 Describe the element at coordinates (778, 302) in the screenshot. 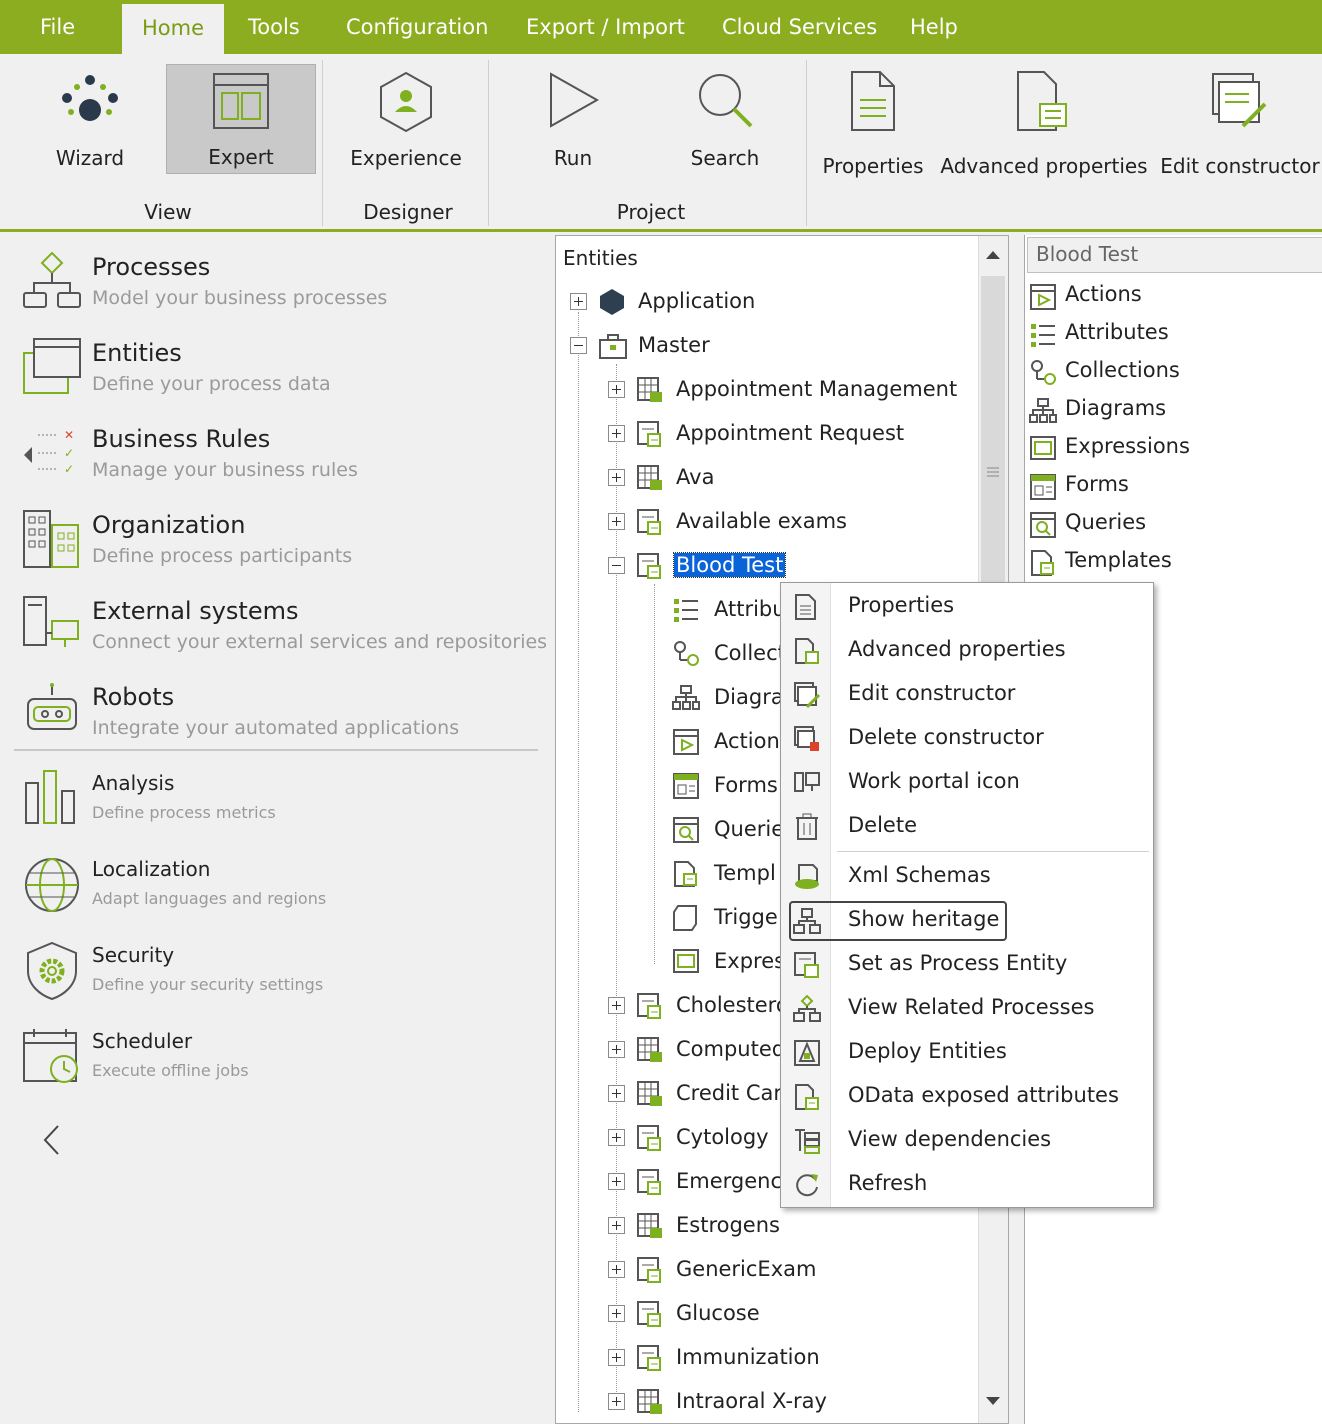

I see `tree-node-application: Application` at that location.